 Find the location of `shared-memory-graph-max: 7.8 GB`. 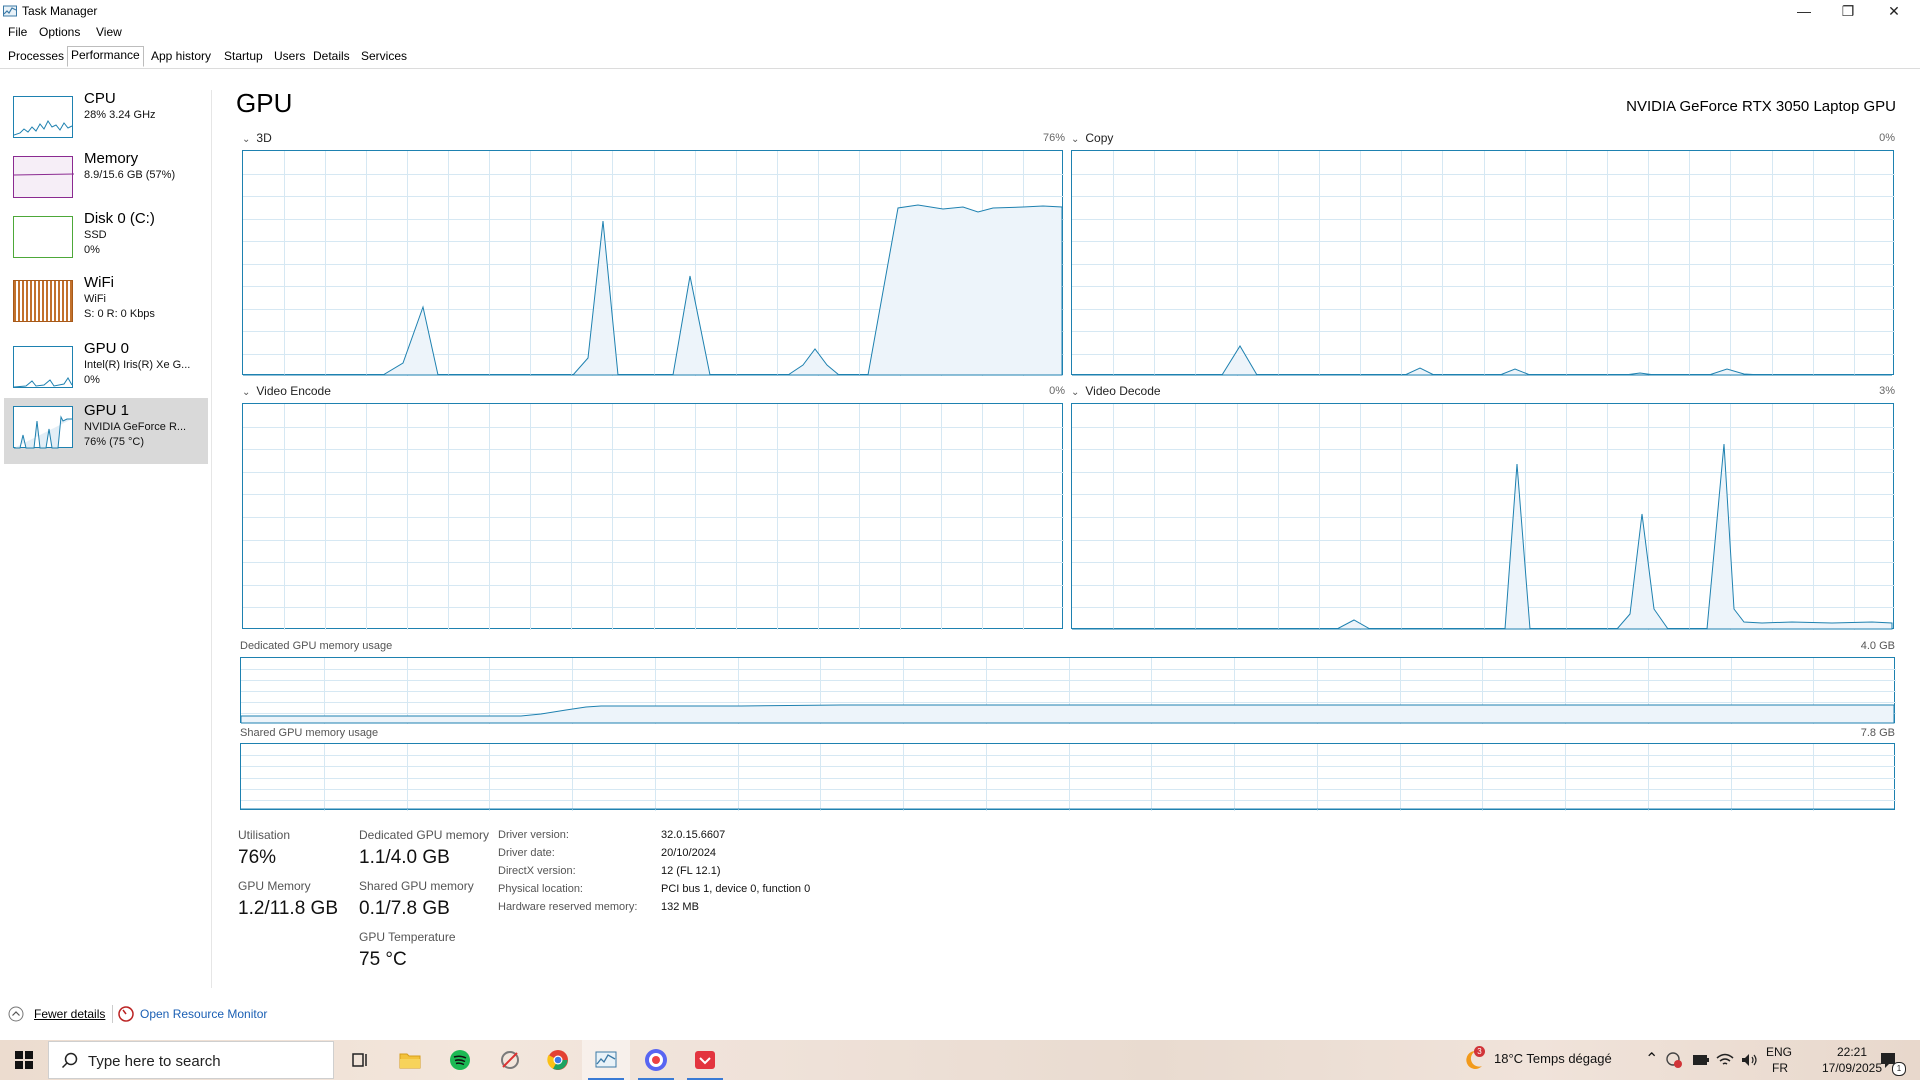

shared-memory-graph-max: 7.8 GB is located at coordinates (1877, 733).